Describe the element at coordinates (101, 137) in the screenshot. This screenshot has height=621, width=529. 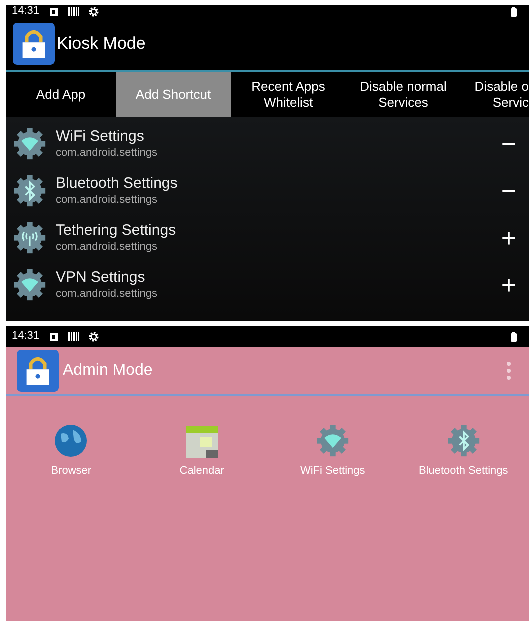
I see `shortcut-name: WiFi Settings` at that location.